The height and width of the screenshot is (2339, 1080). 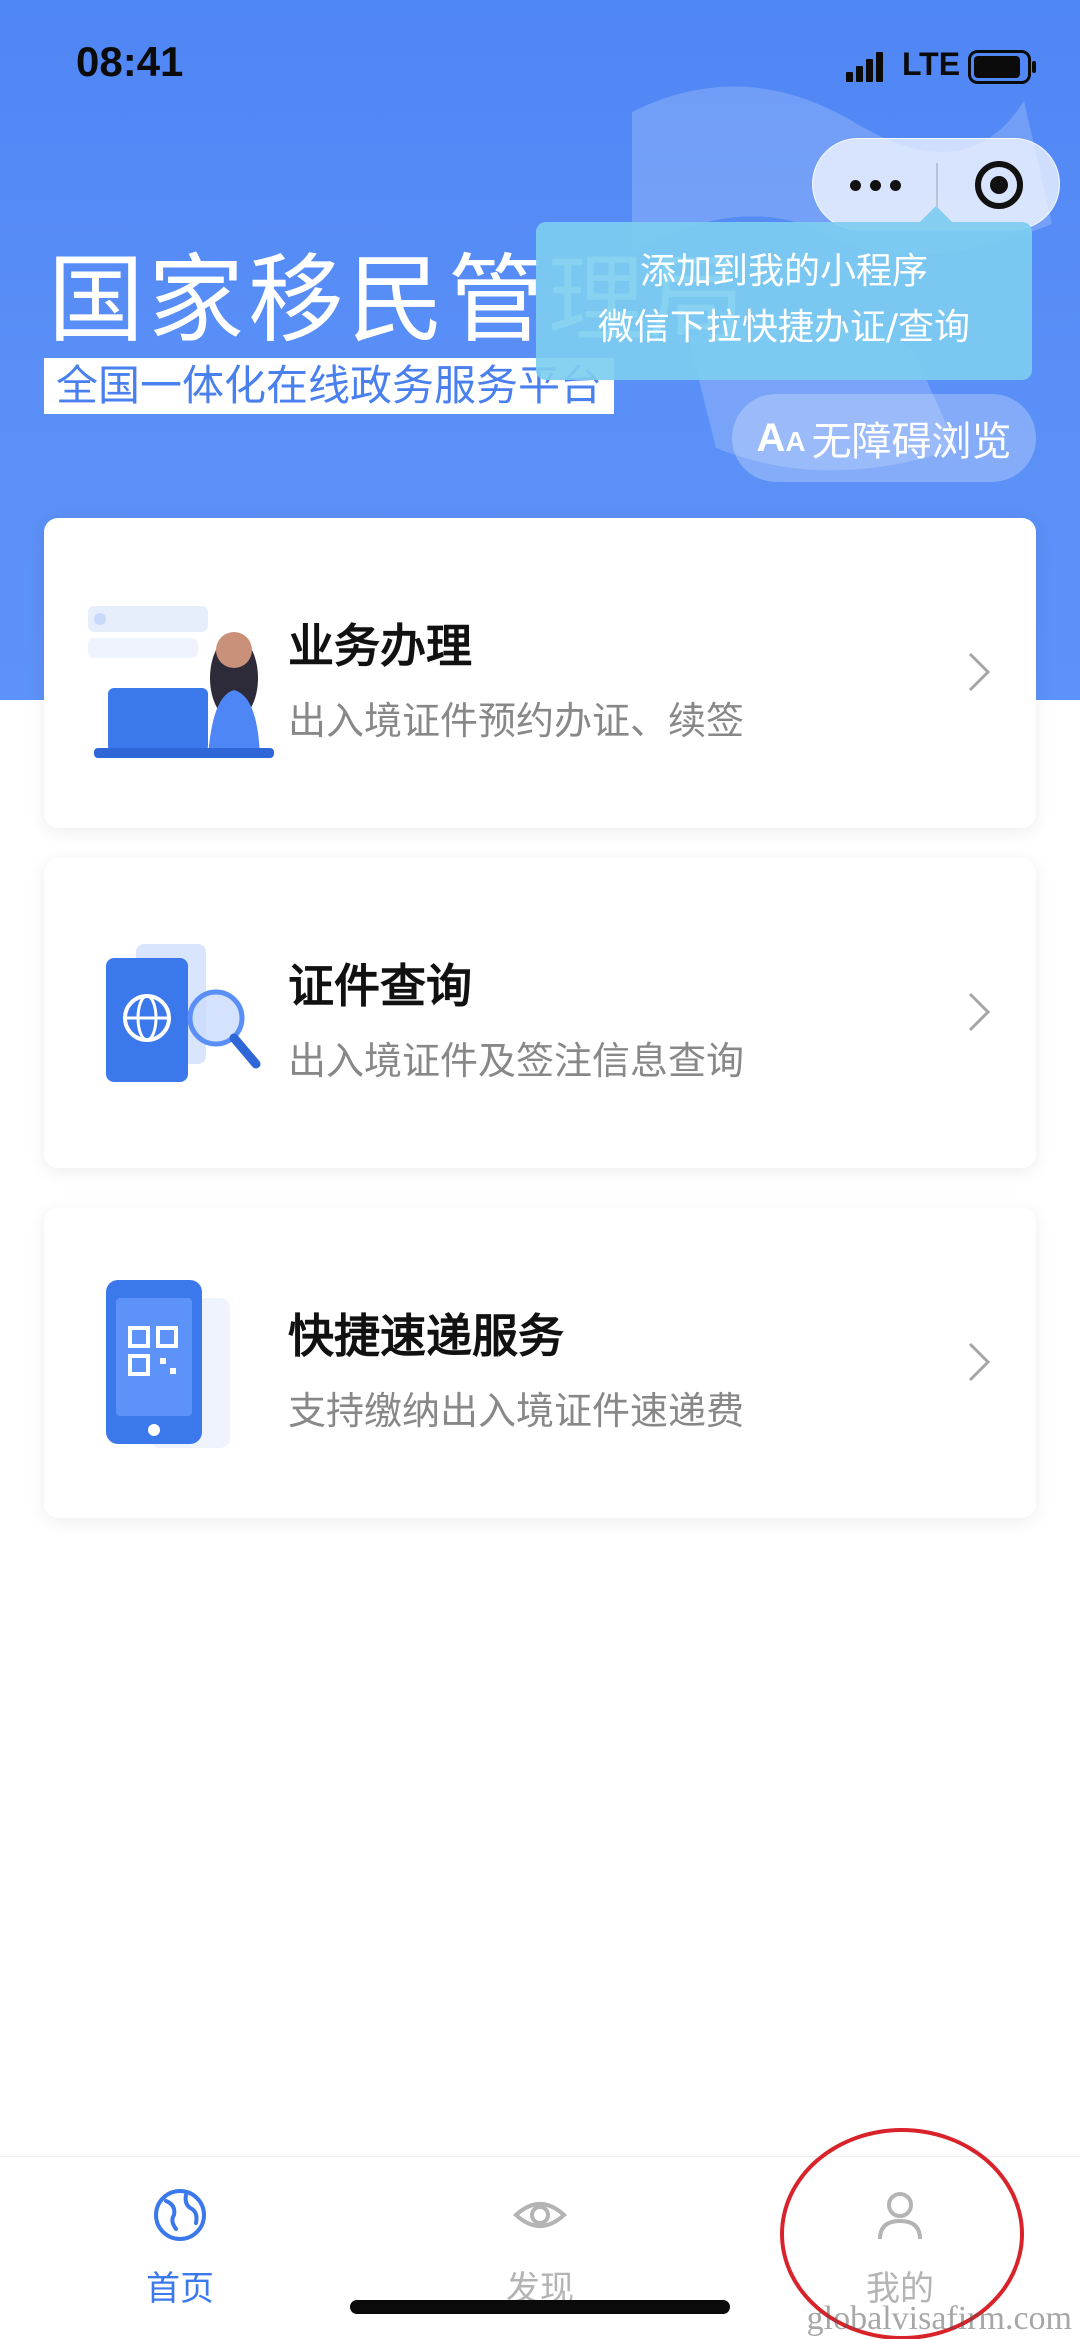 I want to click on tab-label: 首页, so click(x=180, y=2289).